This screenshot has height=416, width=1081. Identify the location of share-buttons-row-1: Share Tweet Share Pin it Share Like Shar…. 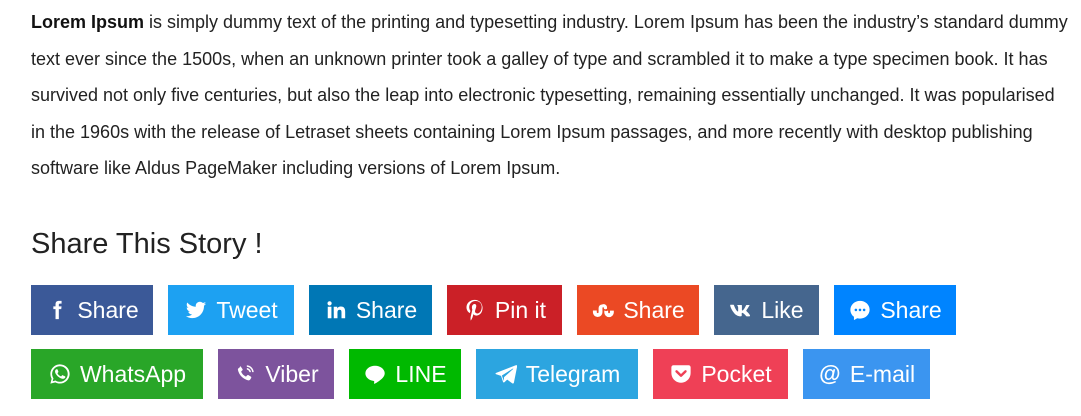
(493, 310).